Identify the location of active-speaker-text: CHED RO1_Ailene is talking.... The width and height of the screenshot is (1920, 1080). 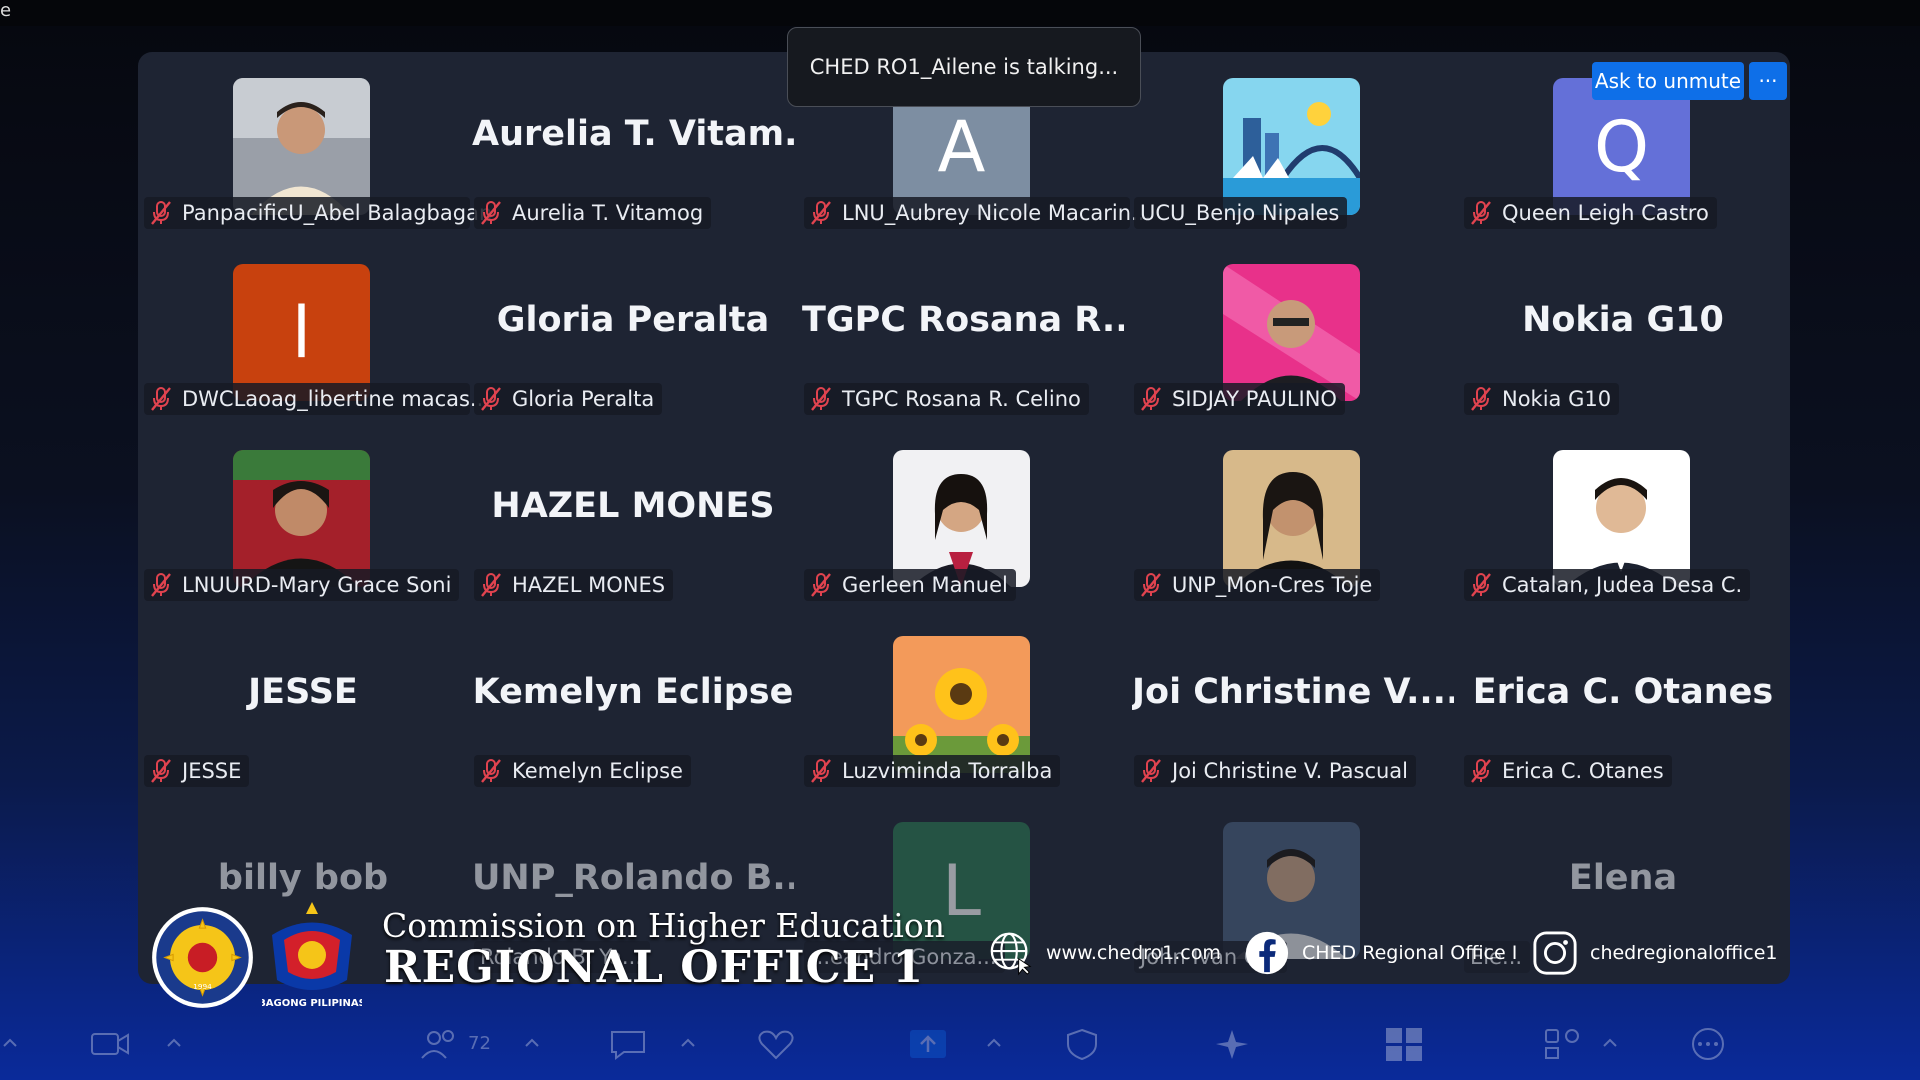
(964, 67).